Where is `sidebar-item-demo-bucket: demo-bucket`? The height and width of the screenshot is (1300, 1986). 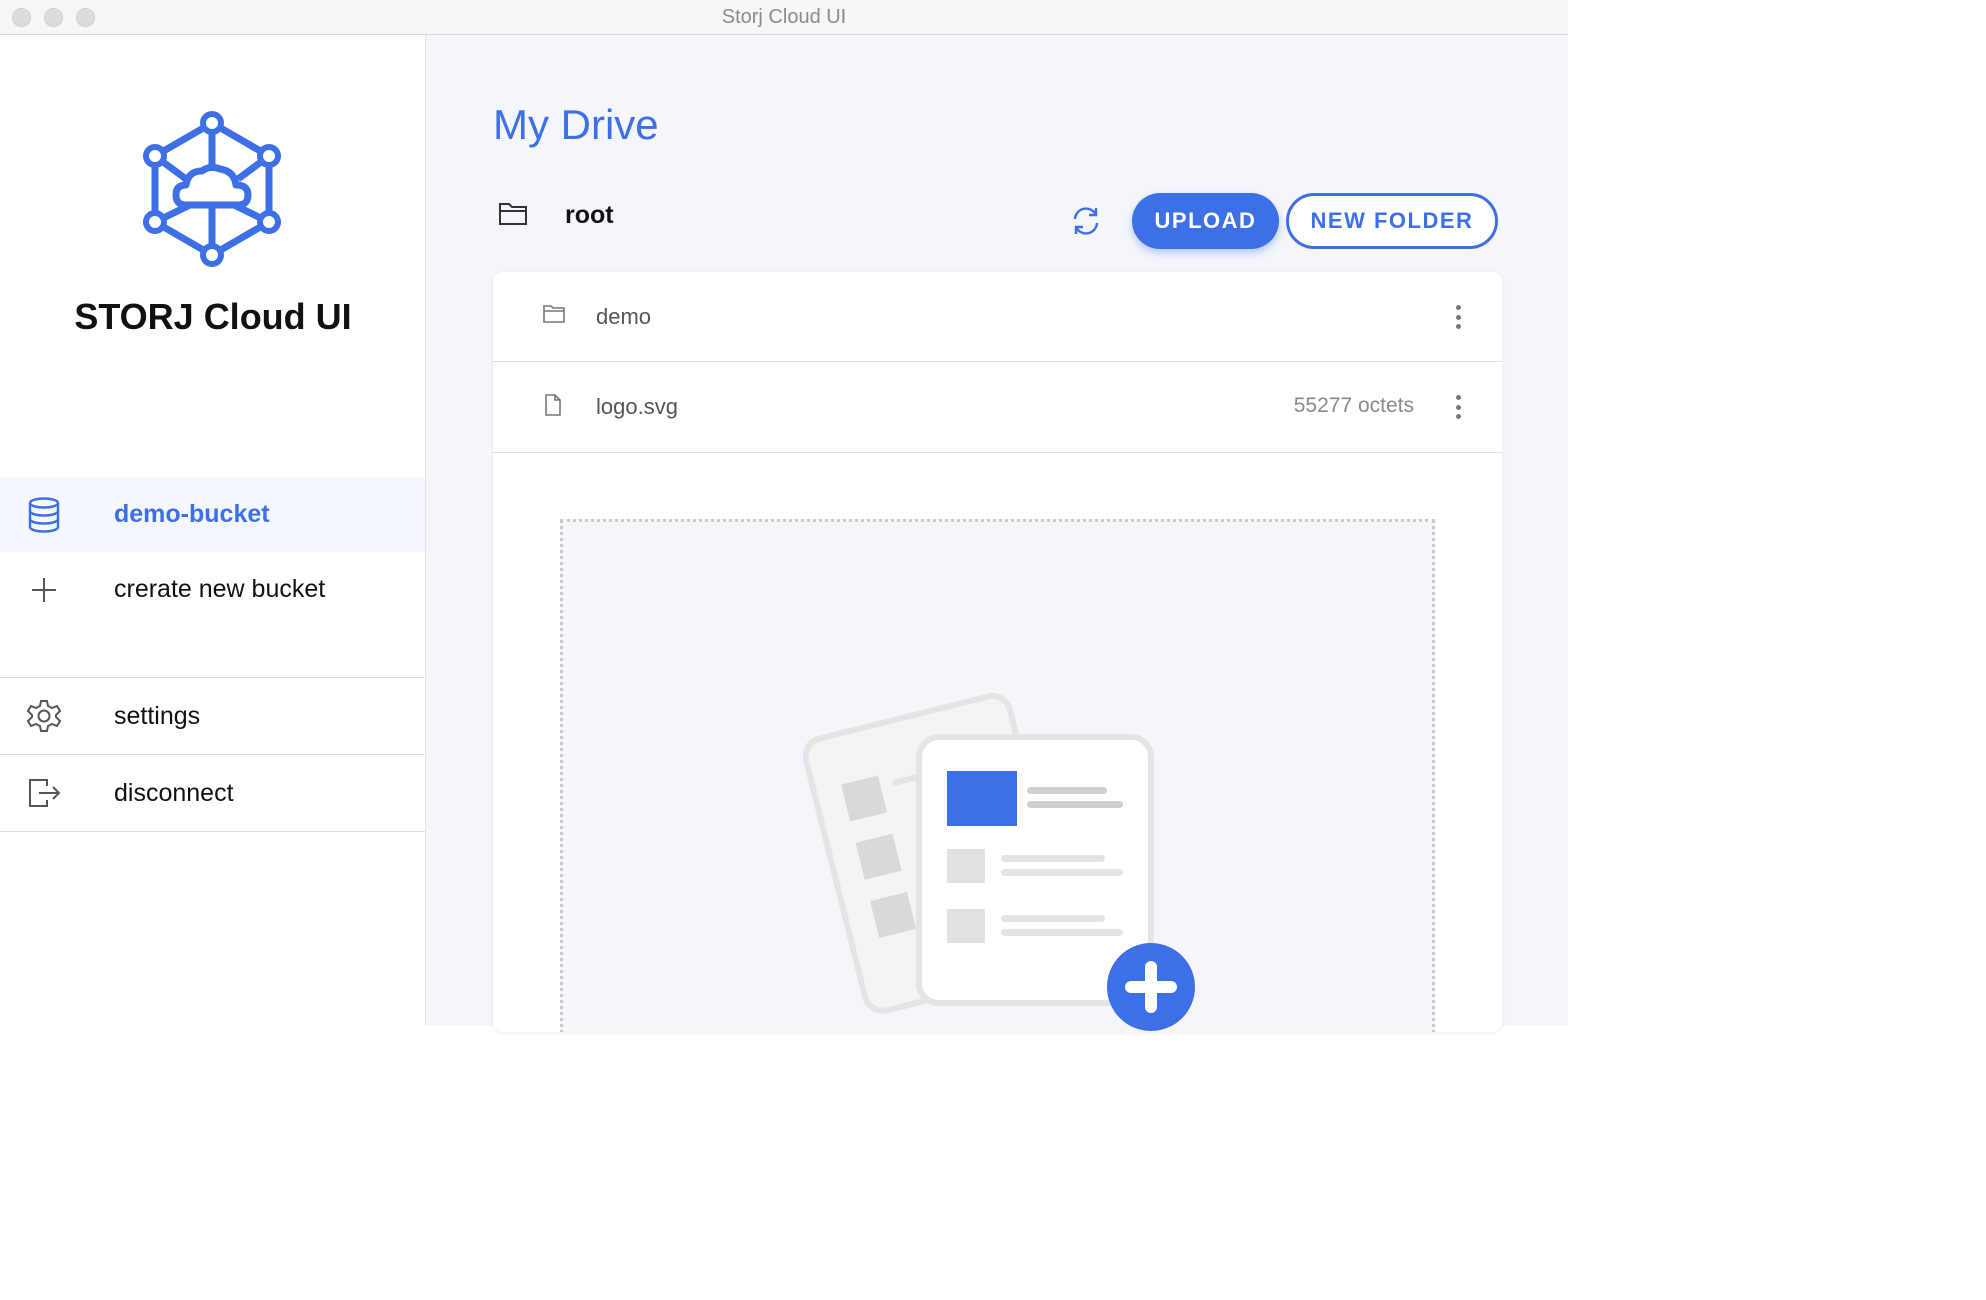
sidebar-item-demo-bucket: demo-bucket is located at coordinates (212, 514).